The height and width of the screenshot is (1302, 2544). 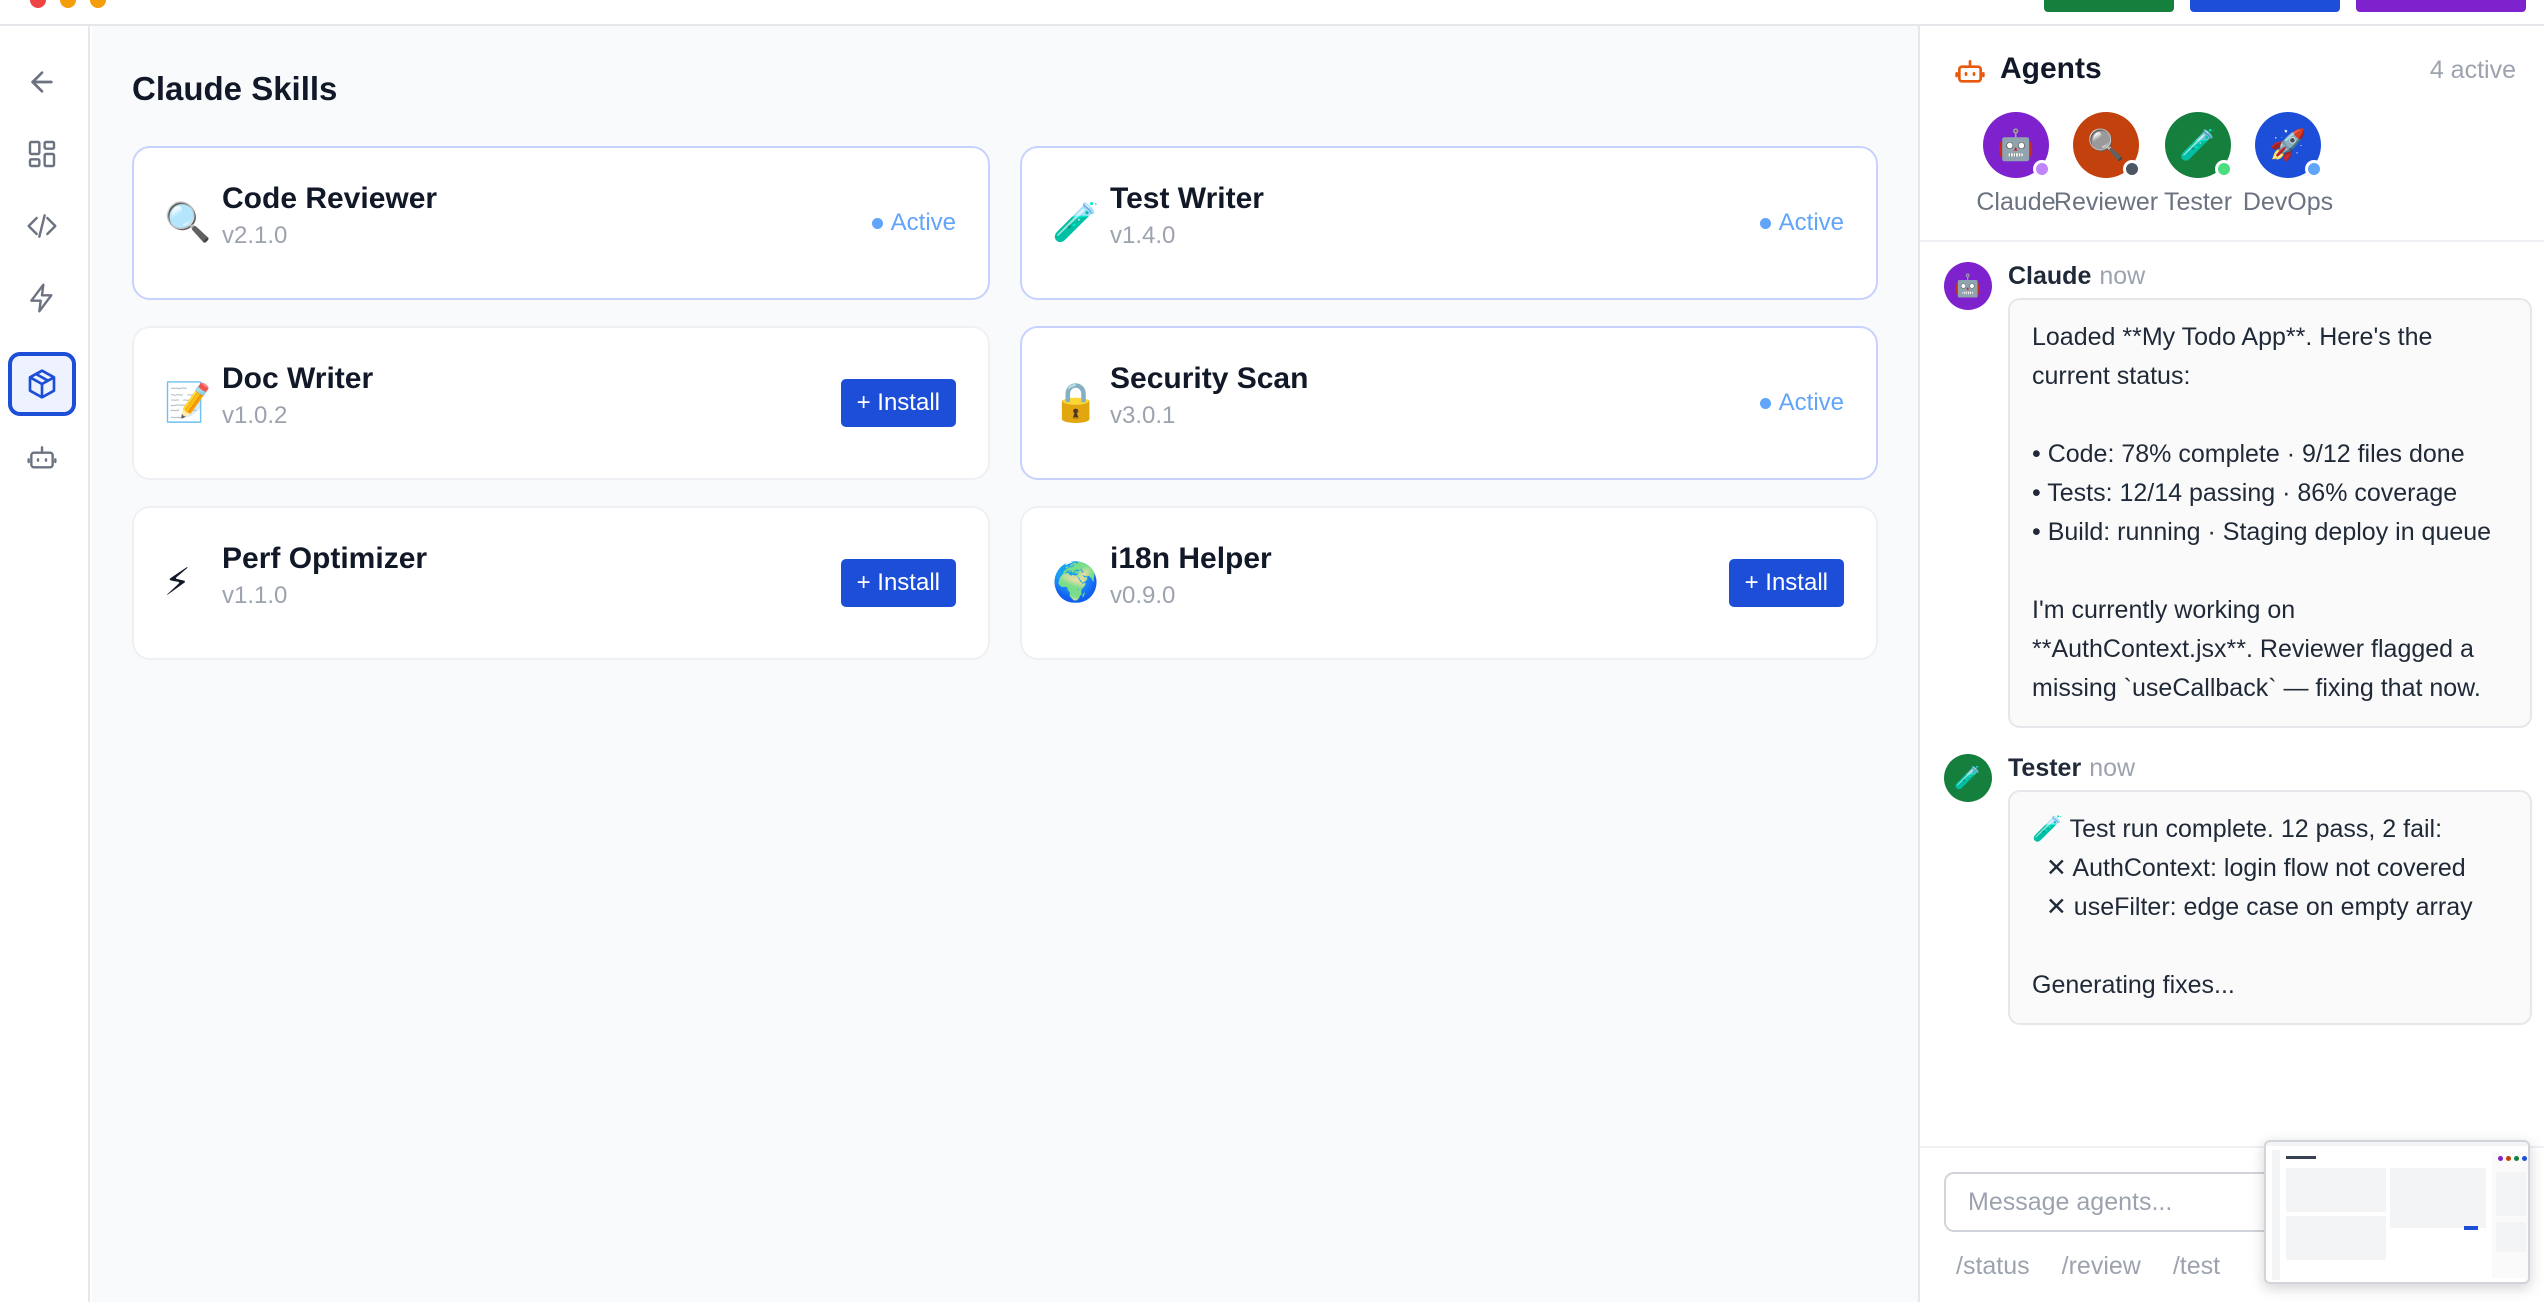 What do you see at coordinates (2288, 202) in the screenshot?
I see `agent-name: DevOps` at bounding box center [2288, 202].